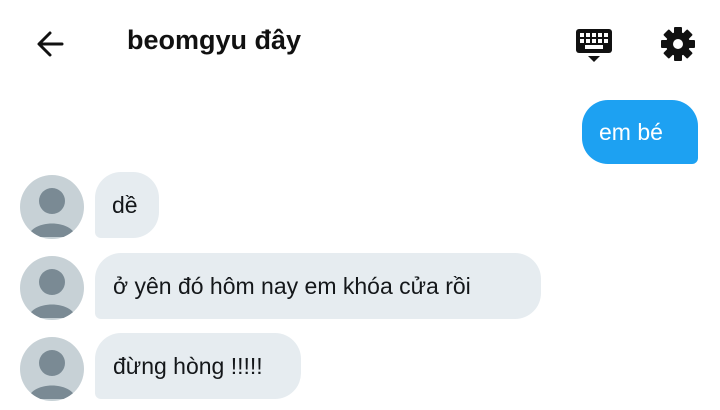 The width and height of the screenshot is (720, 410). I want to click on message-bubble-received: đừng hòng !!!!!, so click(198, 366).